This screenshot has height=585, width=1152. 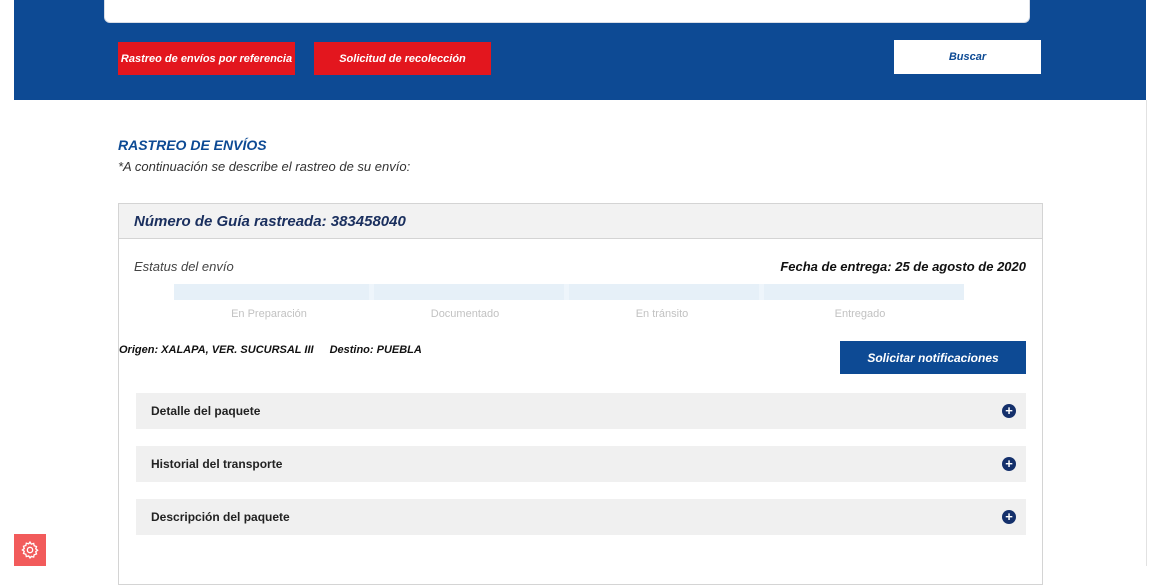 I want to click on delivery-date: Fecha de entrega: 25 de agosto de 2020, so click(x=903, y=266).